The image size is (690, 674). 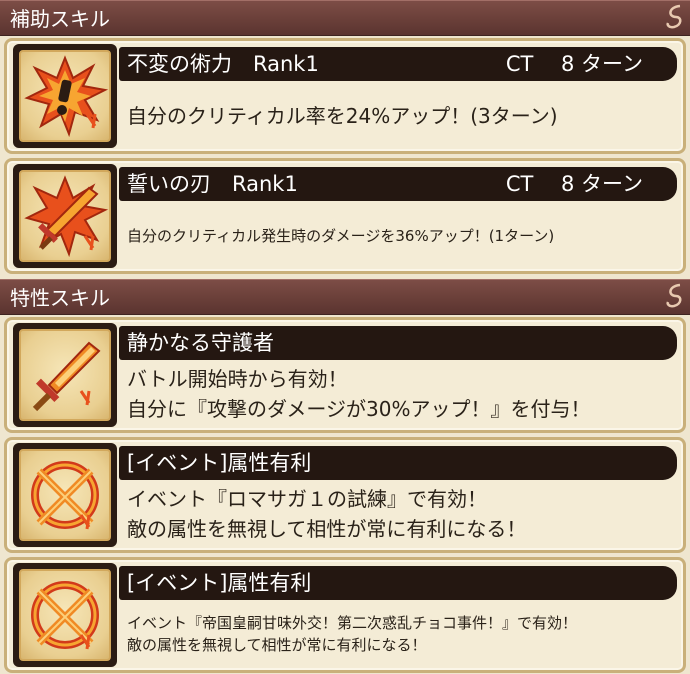 I want to click on sword-icon, so click(x=66, y=376).